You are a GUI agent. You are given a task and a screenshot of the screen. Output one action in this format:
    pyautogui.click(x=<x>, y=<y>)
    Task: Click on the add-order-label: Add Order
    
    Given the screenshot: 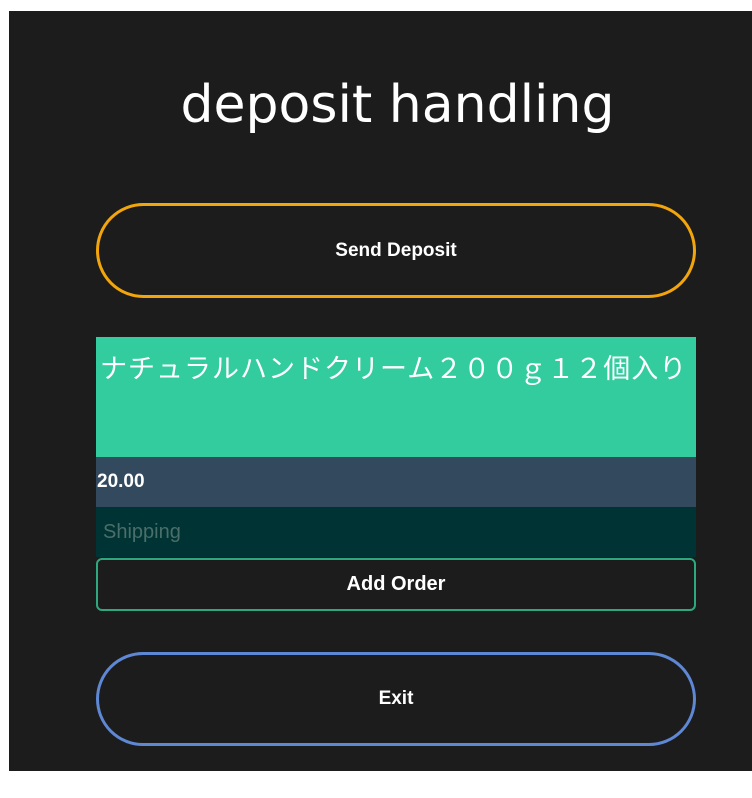 What is the action you would take?
    pyautogui.click(x=396, y=584)
    